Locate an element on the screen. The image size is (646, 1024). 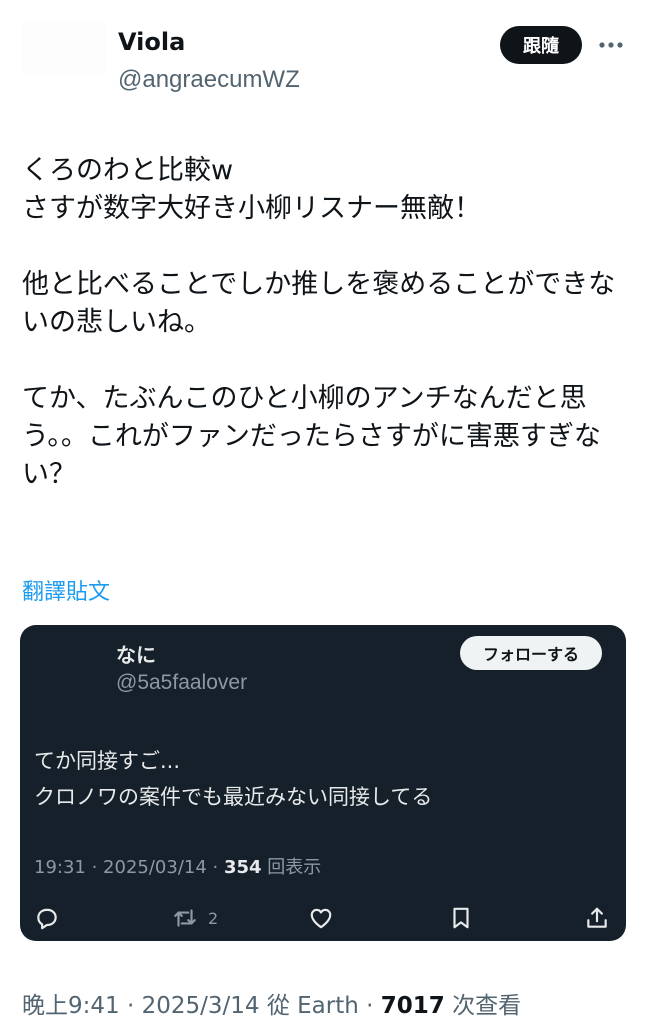
retweet-button: 2 is located at coordinates (195, 918).